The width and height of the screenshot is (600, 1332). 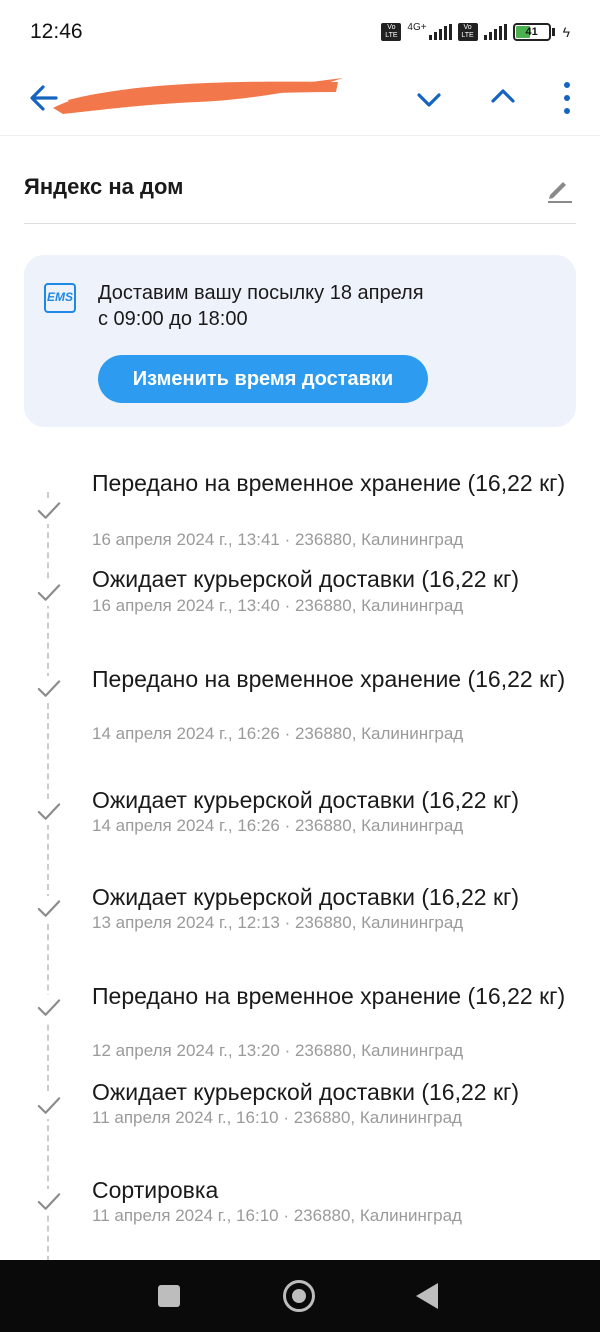 I want to click on previous-parcel-button, so click(x=503, y=97).